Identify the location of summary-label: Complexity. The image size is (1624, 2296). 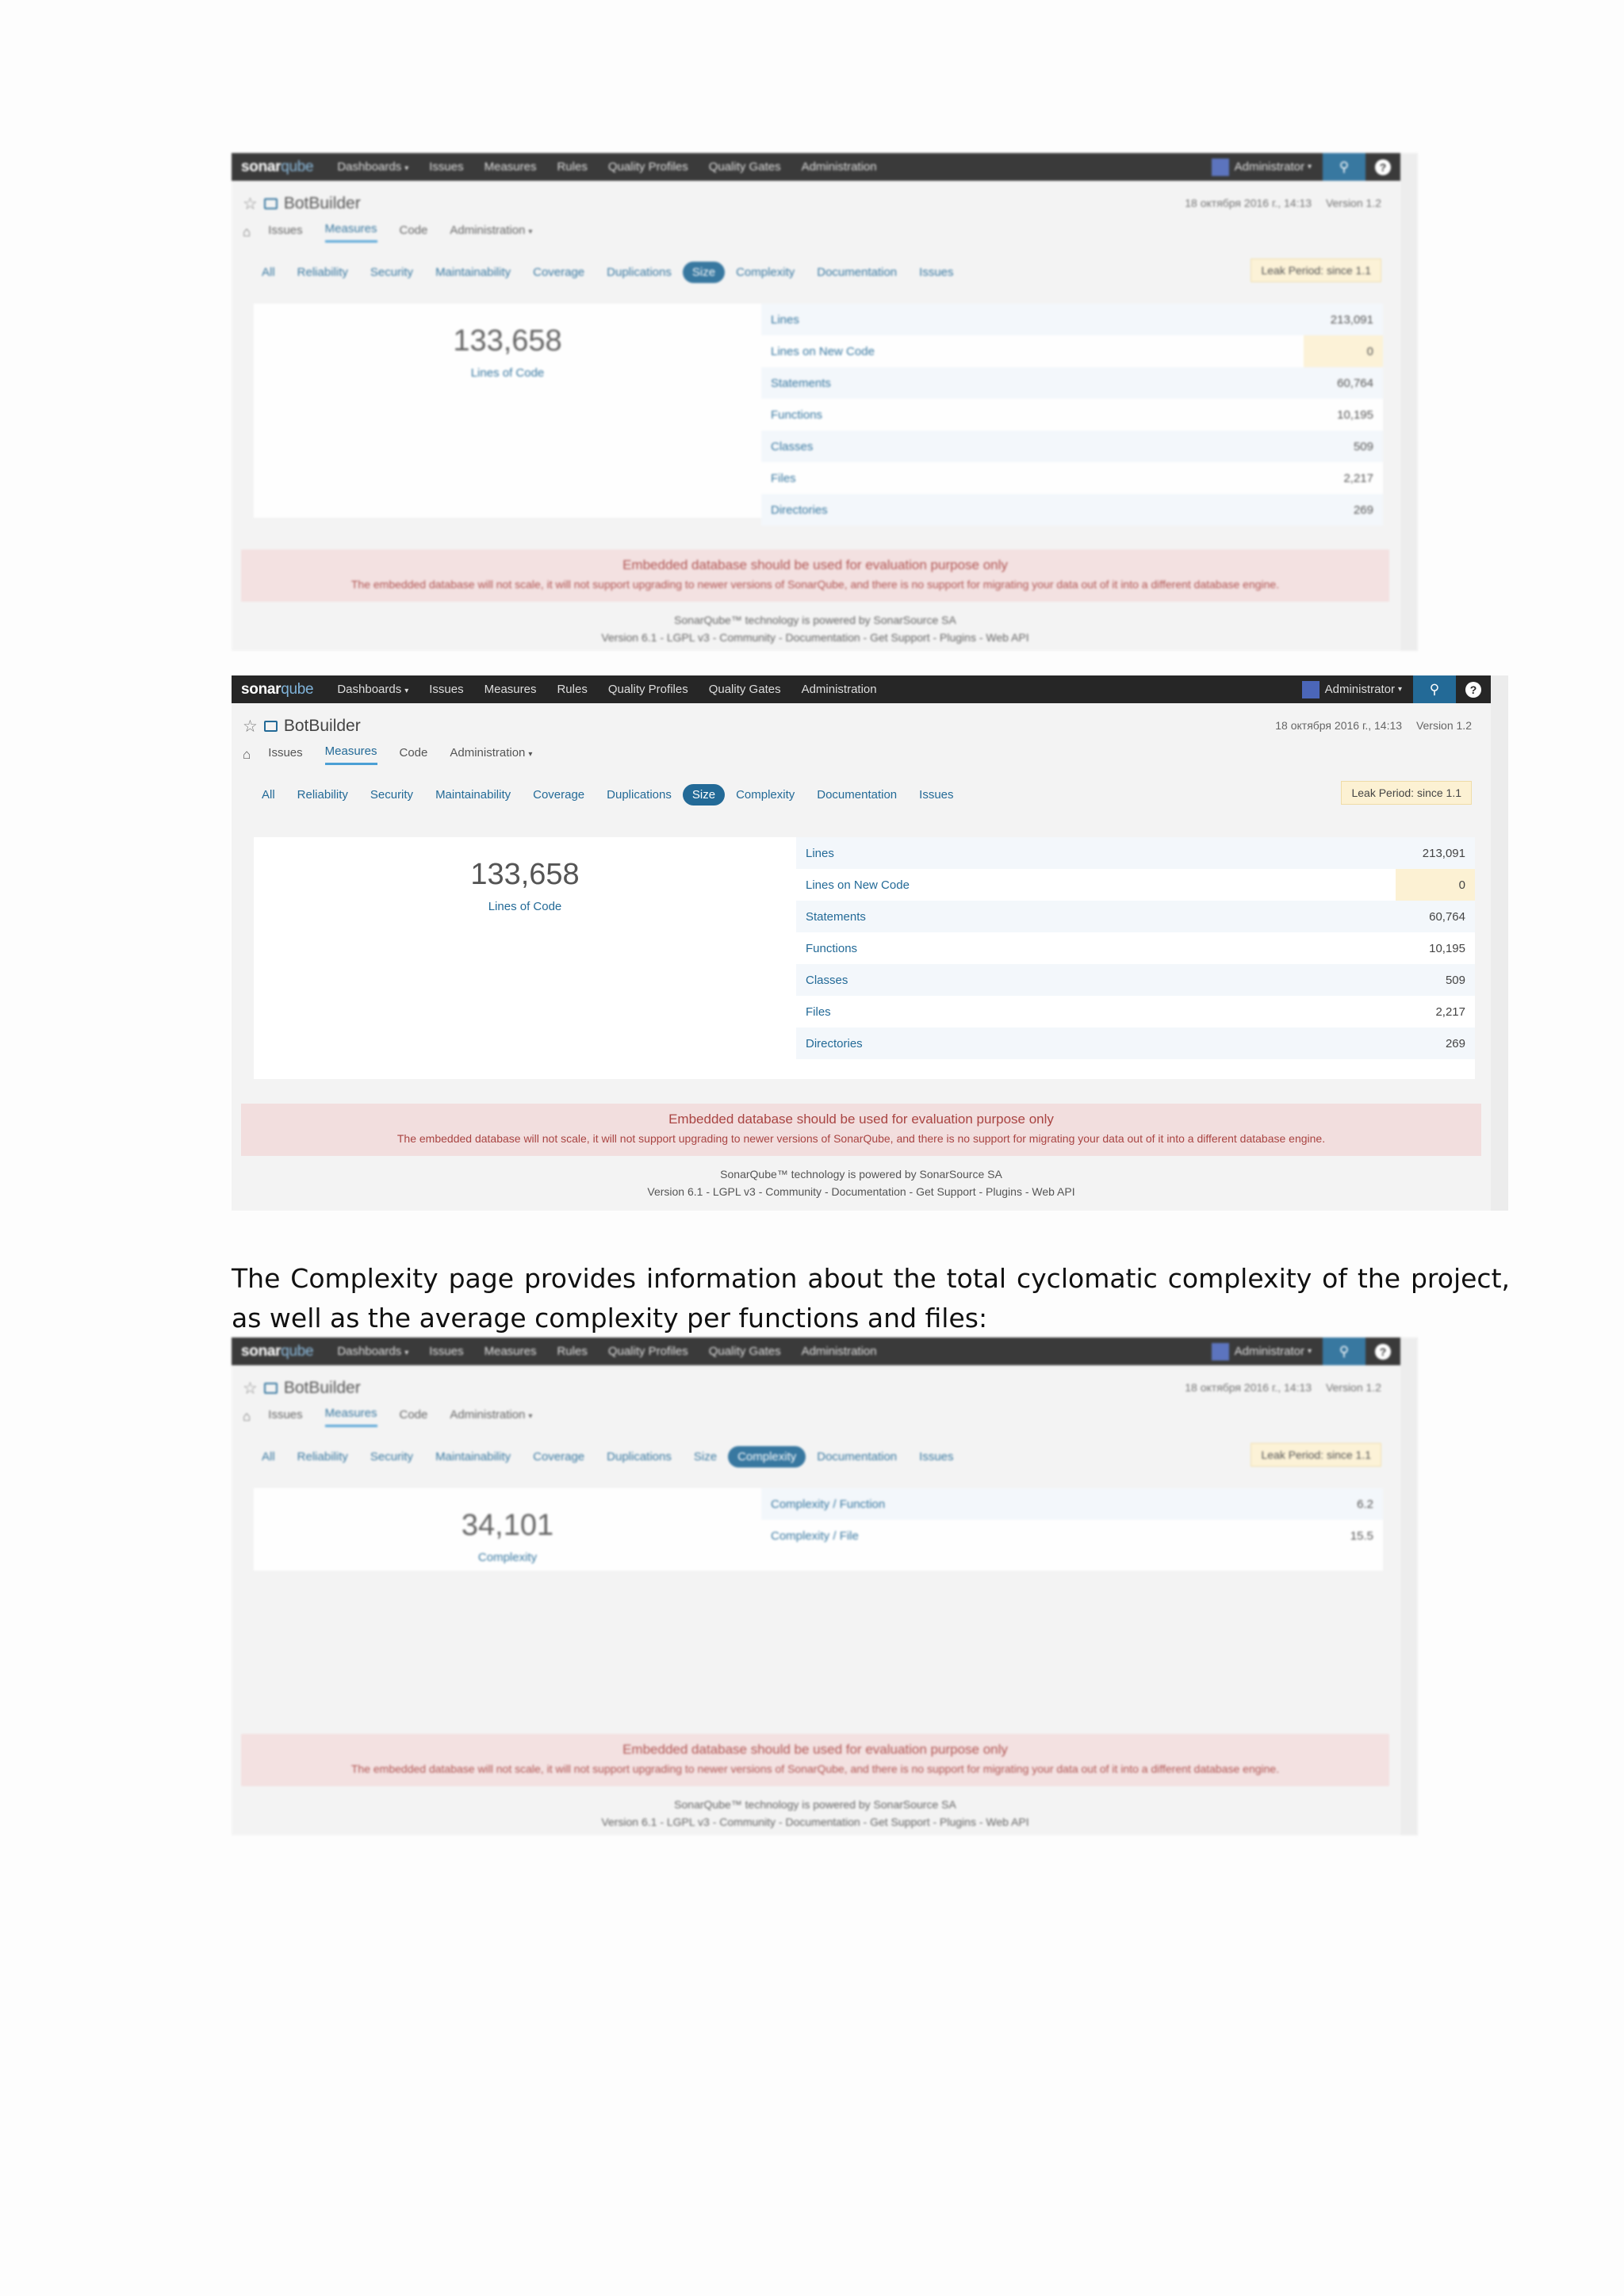
(507, 1558).